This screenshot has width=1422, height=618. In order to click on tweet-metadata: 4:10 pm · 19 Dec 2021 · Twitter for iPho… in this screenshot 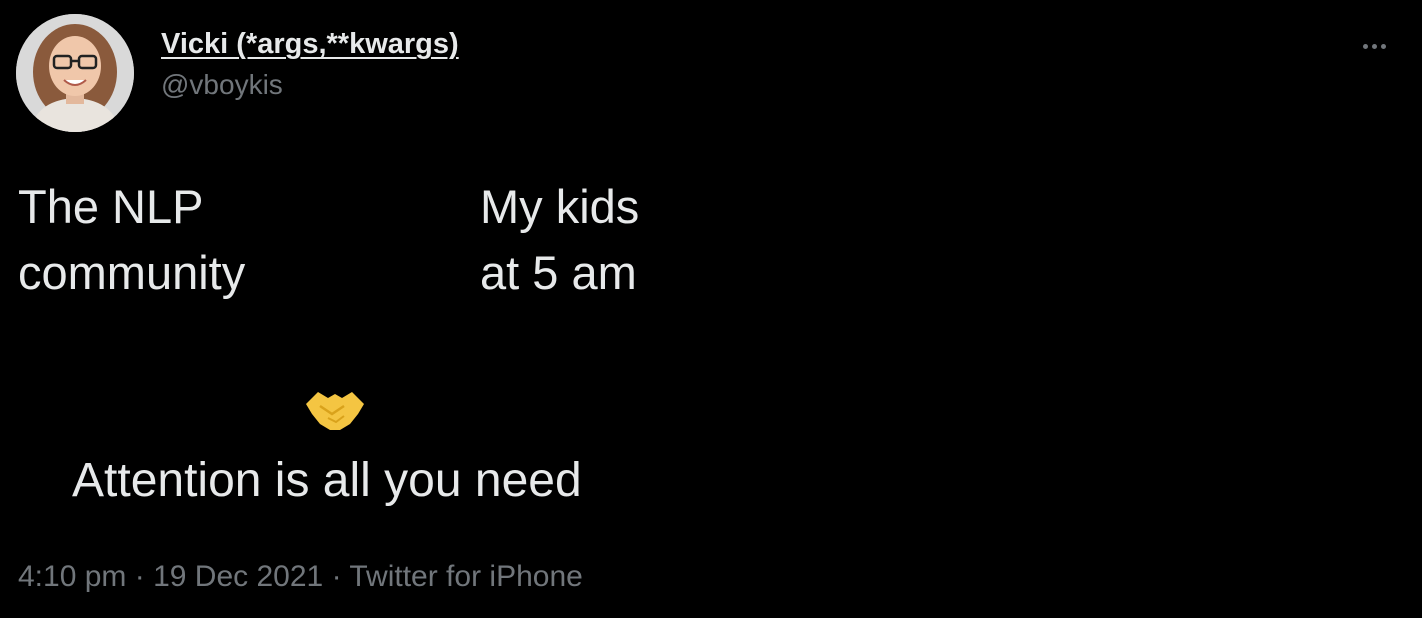, I will do `click(300, 577)`.